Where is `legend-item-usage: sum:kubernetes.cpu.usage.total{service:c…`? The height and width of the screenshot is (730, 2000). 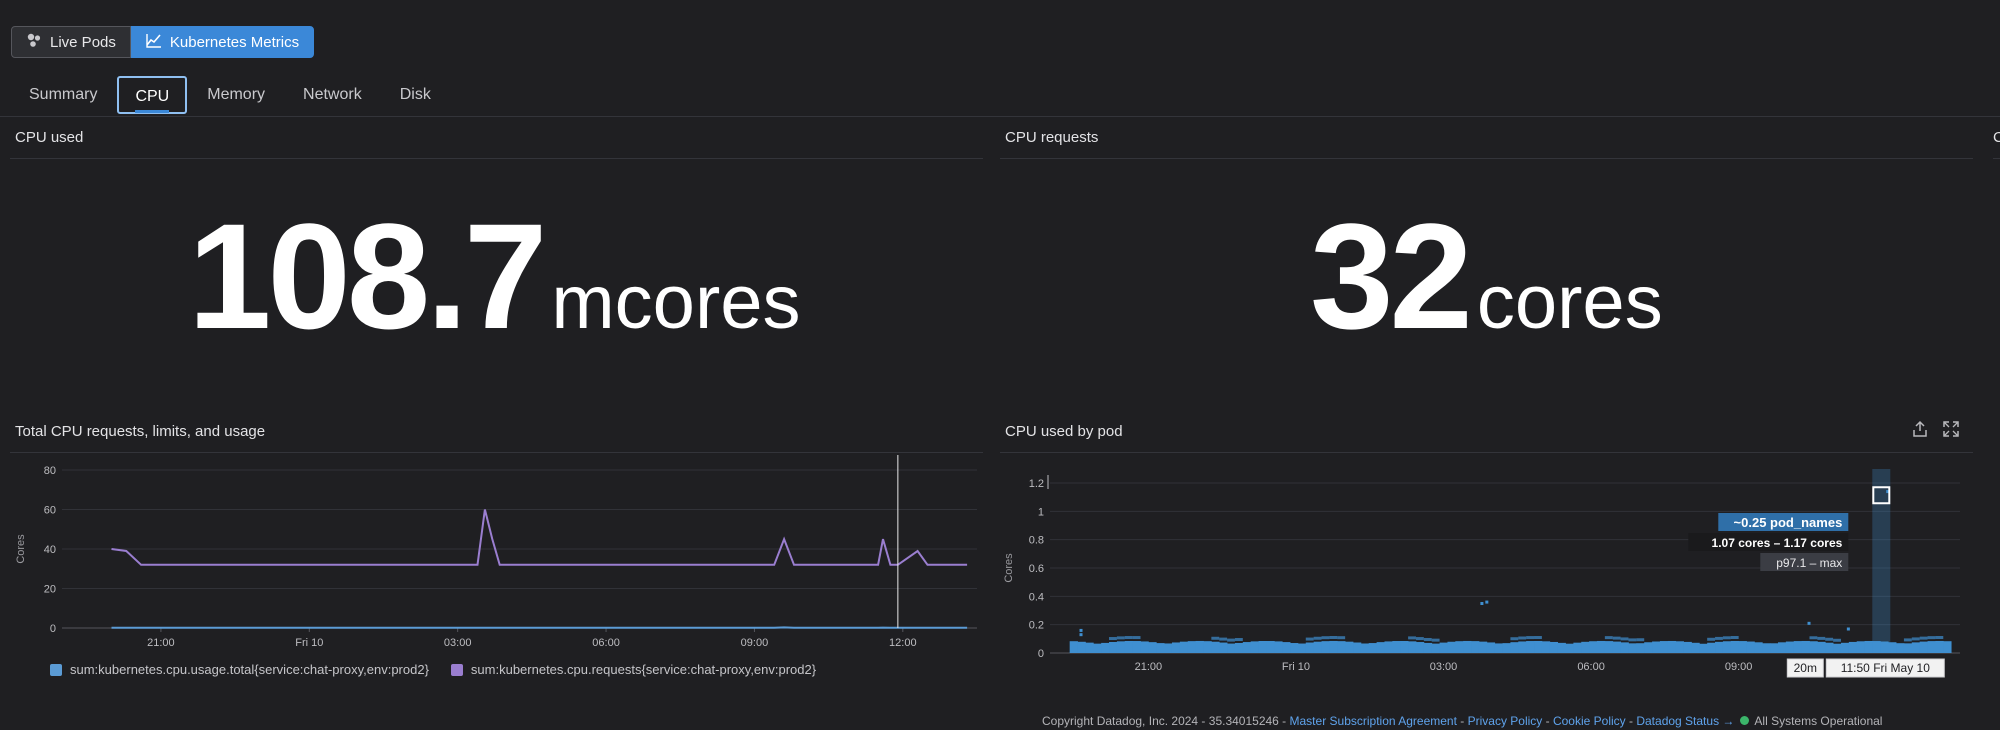 legend-item-usage: sum:kubernetes.cpu.usage.total{service:c… is located at coordinates (239, 669).